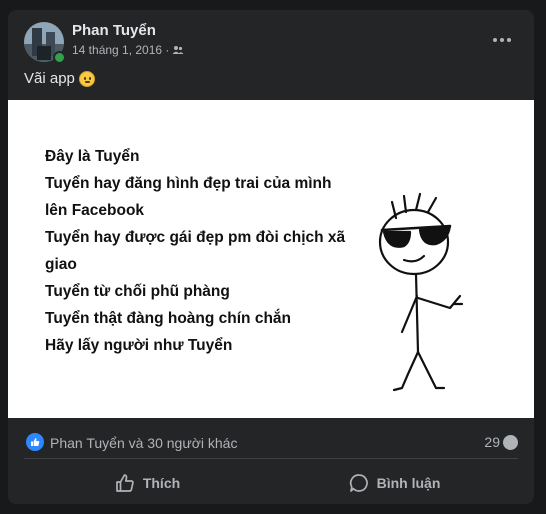 Image resolution: width=546 pixels, height=514 pixels. Describe the element at coordinates (188, 183) in the screenshot. I see `meme-line: Tuyển hay đăng hình đẹp trai của mình` at that location.